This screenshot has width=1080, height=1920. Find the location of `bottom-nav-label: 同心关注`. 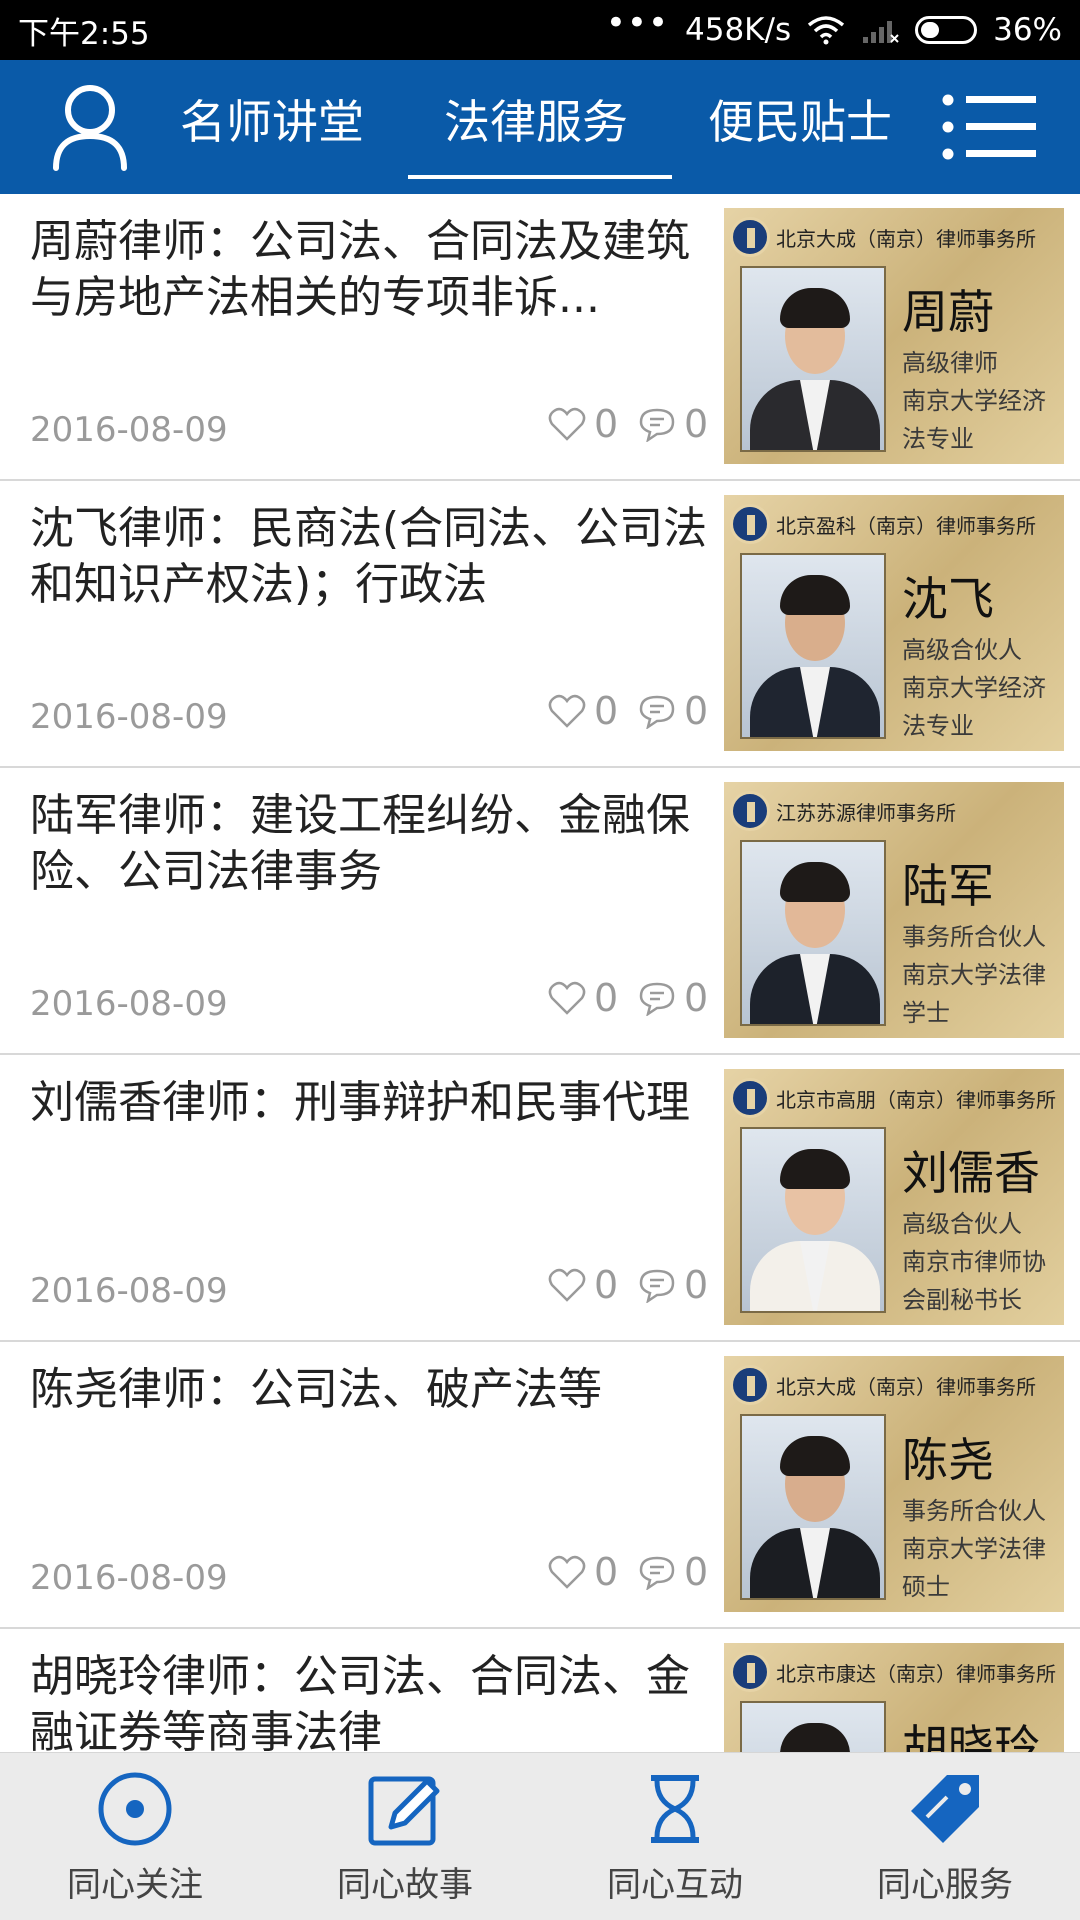

bottom-nav-label: 同心关注 is located at coordinates (135, 1885).